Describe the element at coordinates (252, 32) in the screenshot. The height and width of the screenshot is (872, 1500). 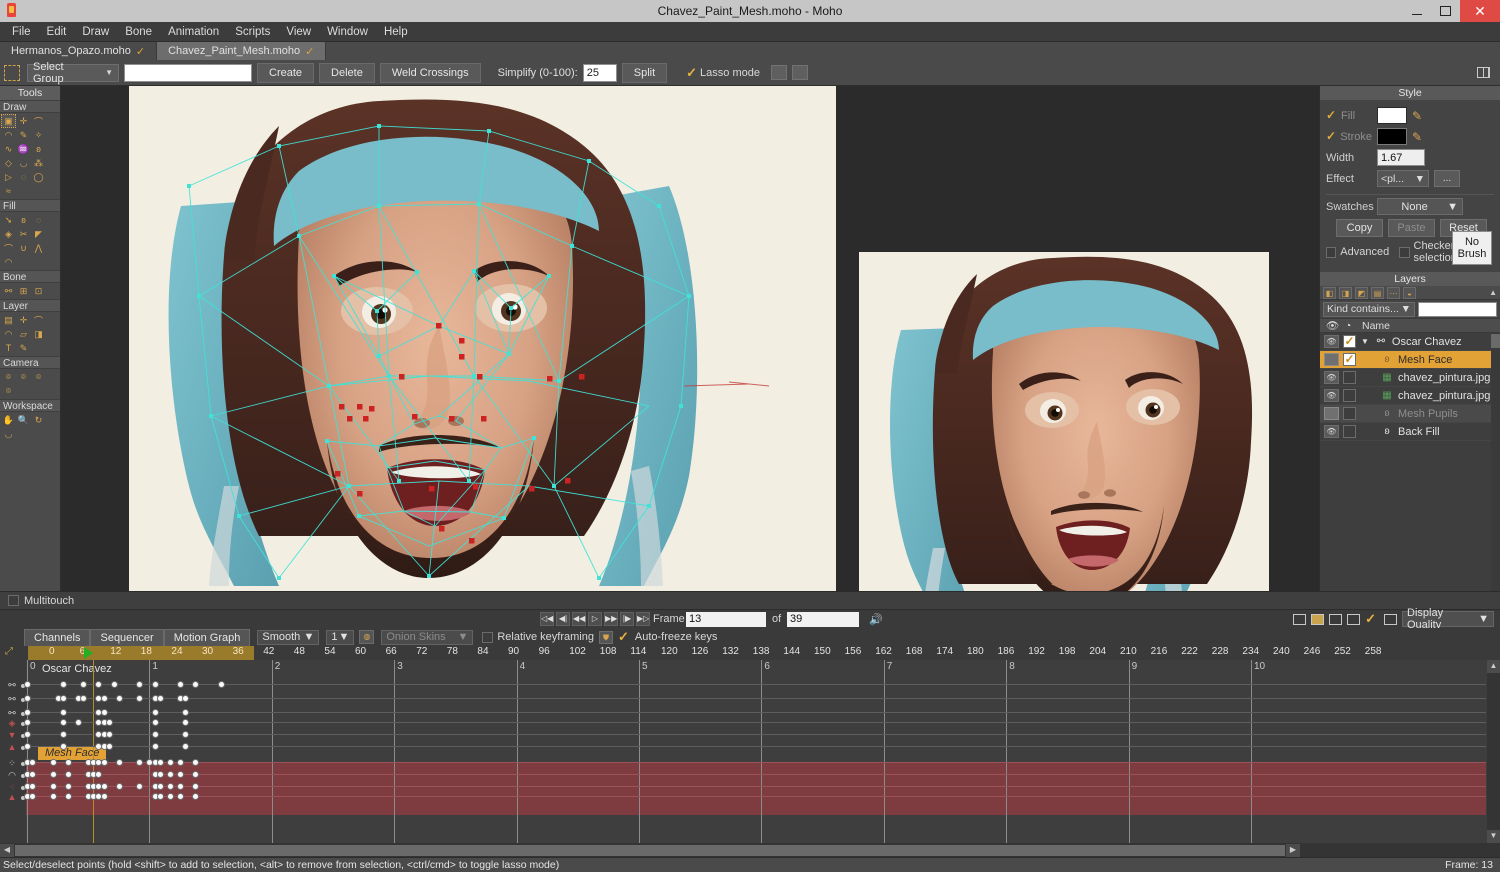
I see `menu-scripts: Scripts` at that location.